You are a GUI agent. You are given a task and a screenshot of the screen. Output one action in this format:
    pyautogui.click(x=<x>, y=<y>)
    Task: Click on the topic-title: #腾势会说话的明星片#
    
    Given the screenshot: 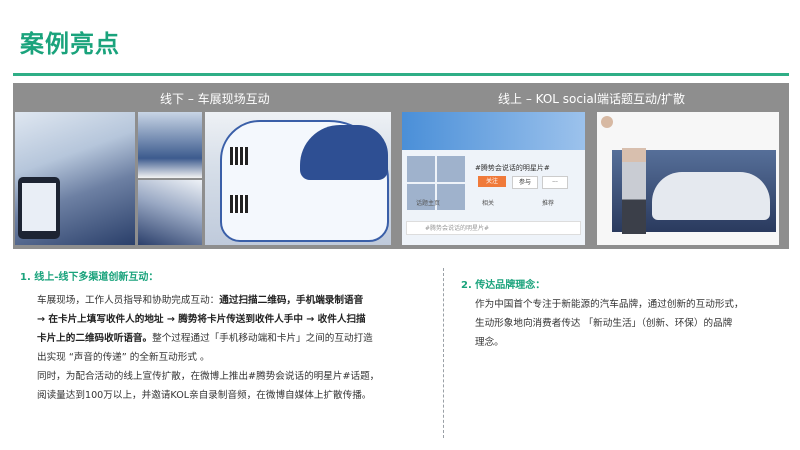 What is the action you would take?
    pyautogui.click(x=512, y=168)
    